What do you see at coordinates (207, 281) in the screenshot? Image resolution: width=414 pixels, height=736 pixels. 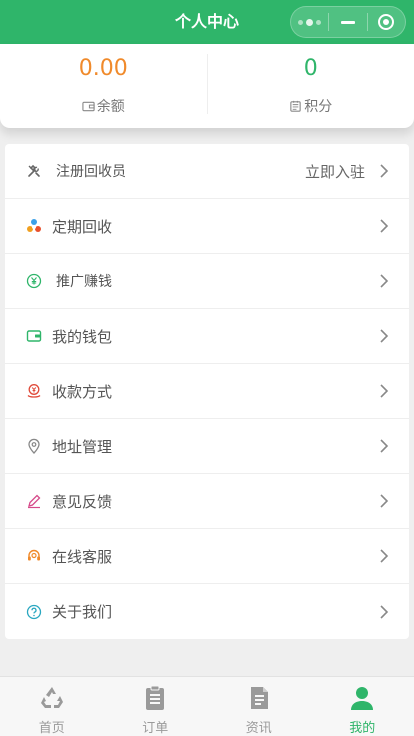 I see `menu-item-promote-earn: 推广赚钱` at bounding box center [207, 281].